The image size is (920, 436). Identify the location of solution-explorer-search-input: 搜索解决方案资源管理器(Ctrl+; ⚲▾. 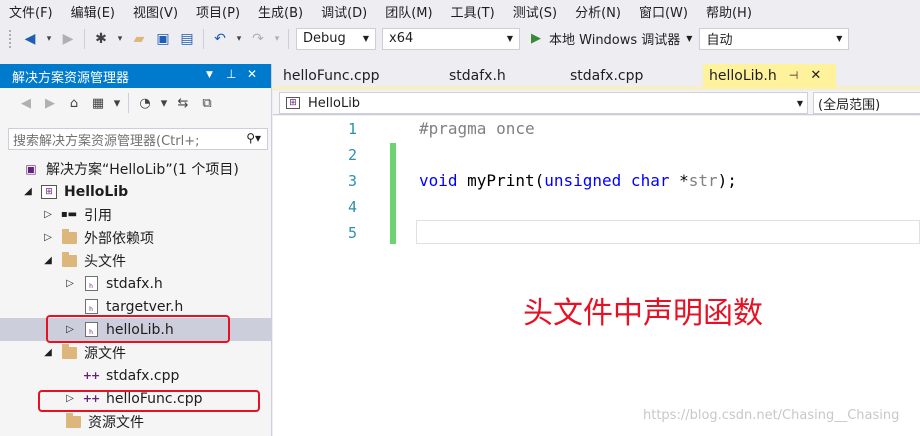
(138, 139).